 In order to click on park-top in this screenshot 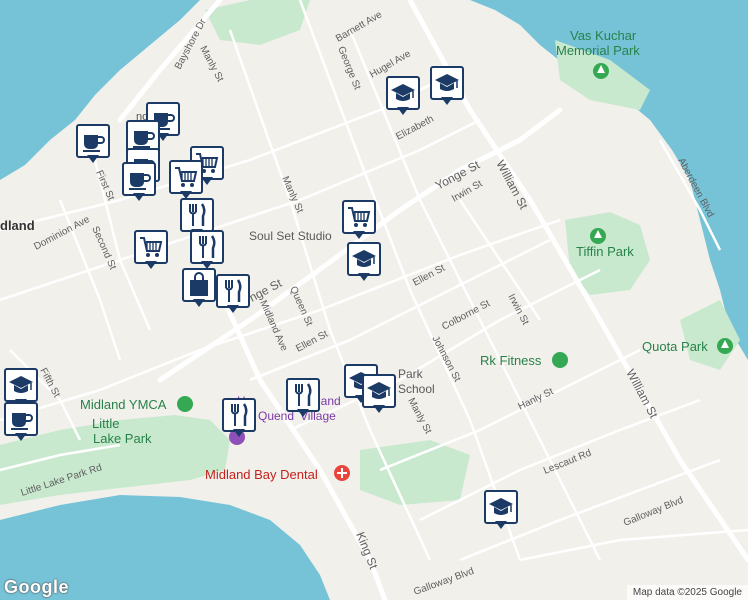, I will do `click(257, 22)`.